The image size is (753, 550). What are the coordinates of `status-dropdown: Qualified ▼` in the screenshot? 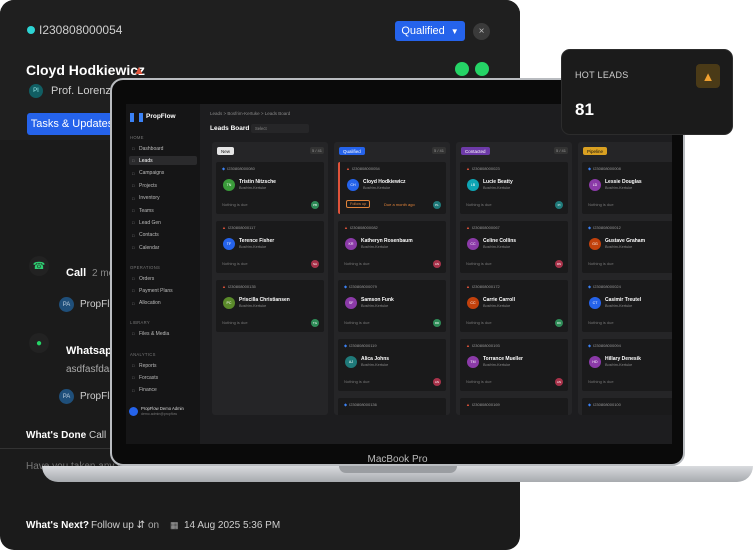 It's located at (430, 31).